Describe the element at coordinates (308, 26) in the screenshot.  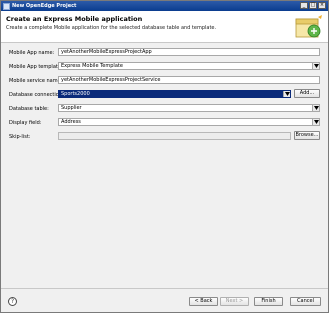
I see `project-wizard-icon` at that location.